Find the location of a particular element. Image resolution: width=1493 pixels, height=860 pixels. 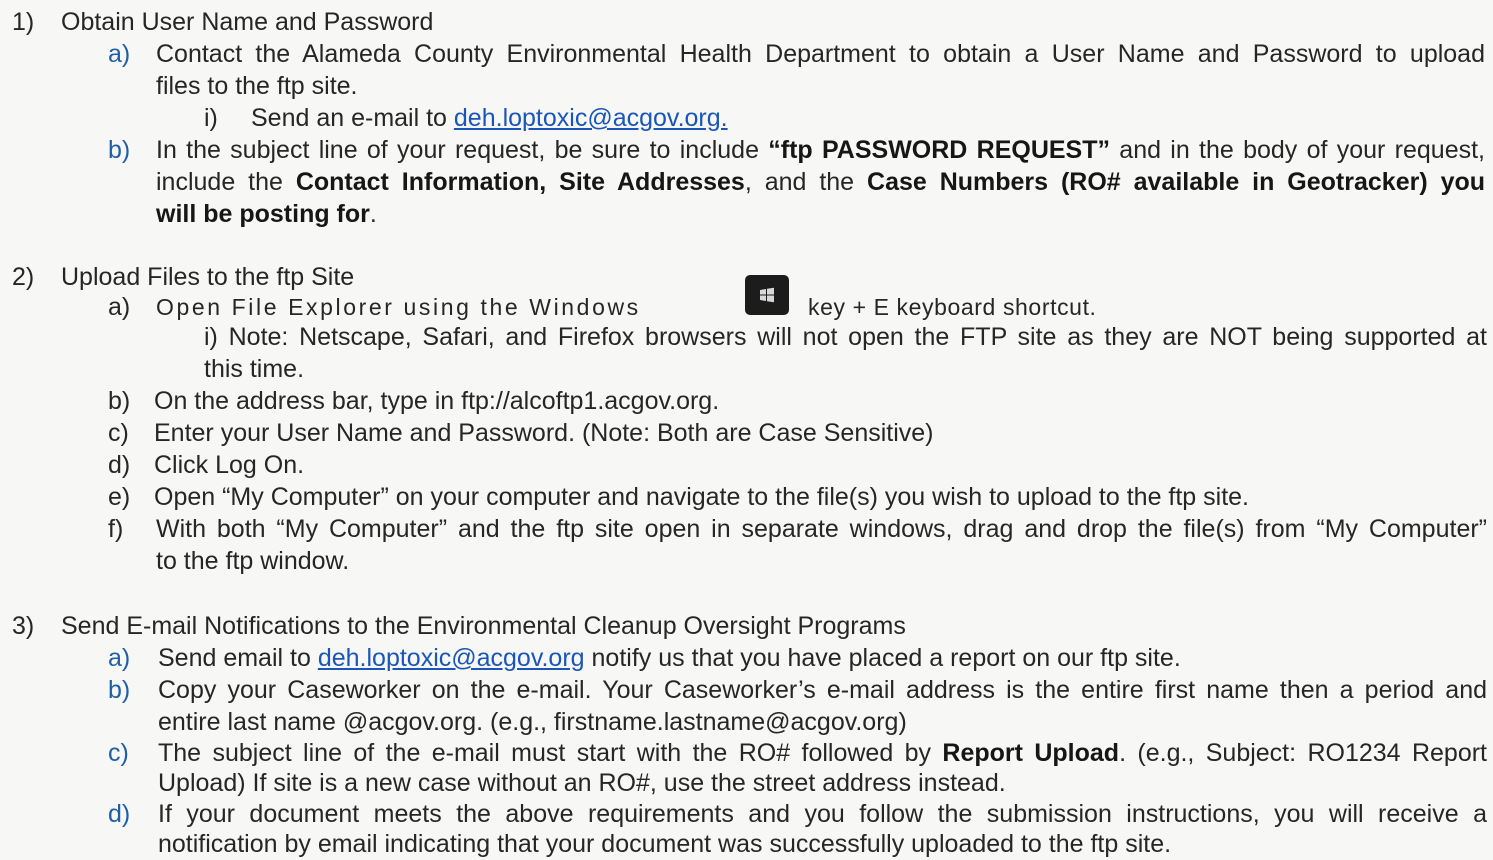

item-1b-line-3: will be posting for. is located at coordinates (266, 214).